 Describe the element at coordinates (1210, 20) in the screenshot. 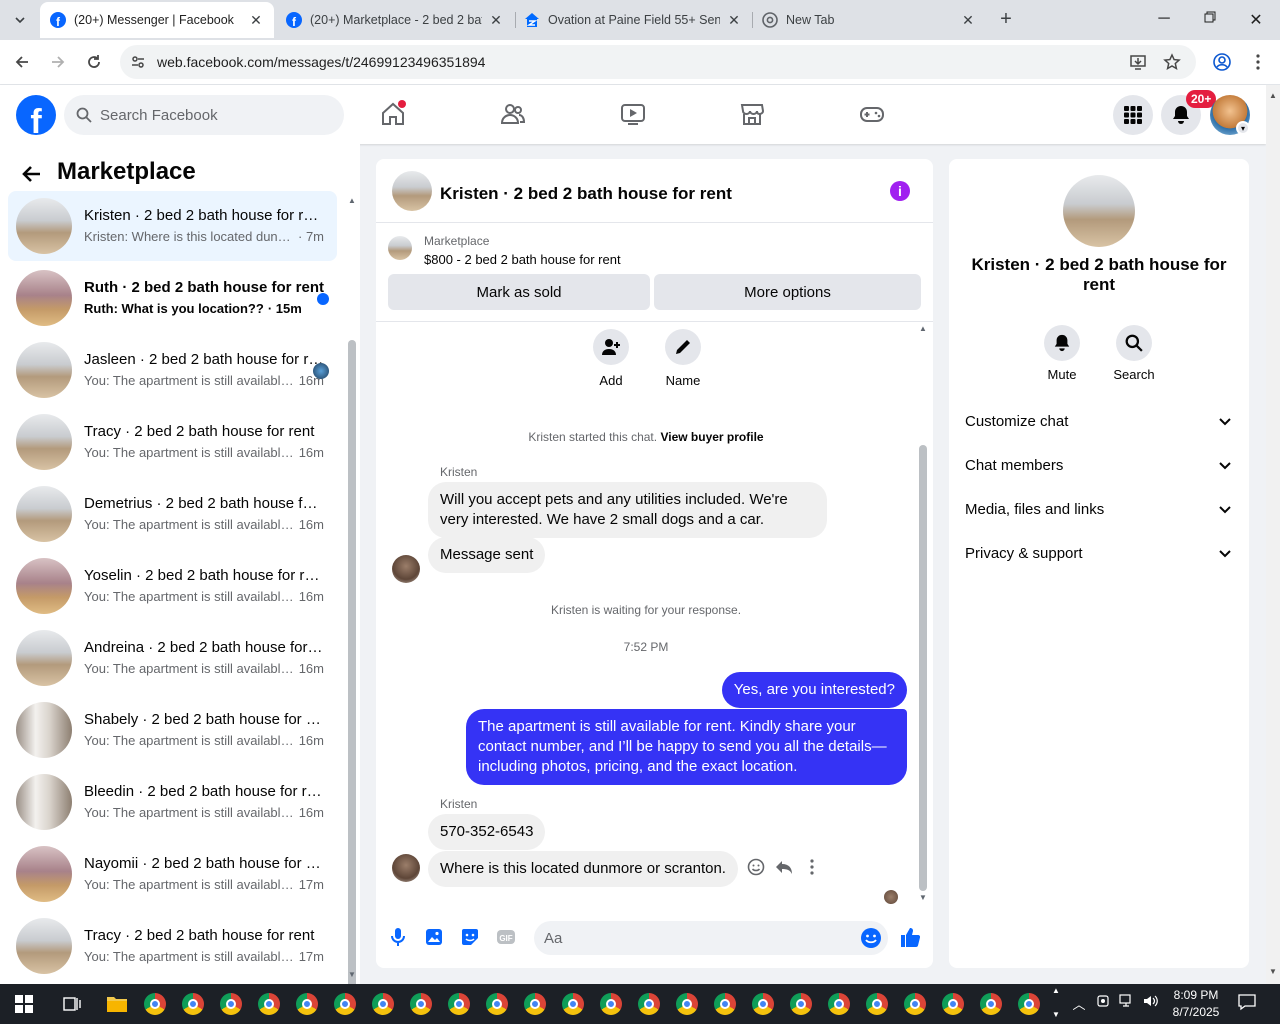

I see `restore-icon` at that location.